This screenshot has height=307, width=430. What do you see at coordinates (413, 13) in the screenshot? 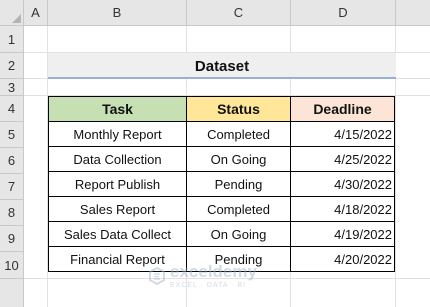
I see `column-header-e` at bounding box center [413, 13].